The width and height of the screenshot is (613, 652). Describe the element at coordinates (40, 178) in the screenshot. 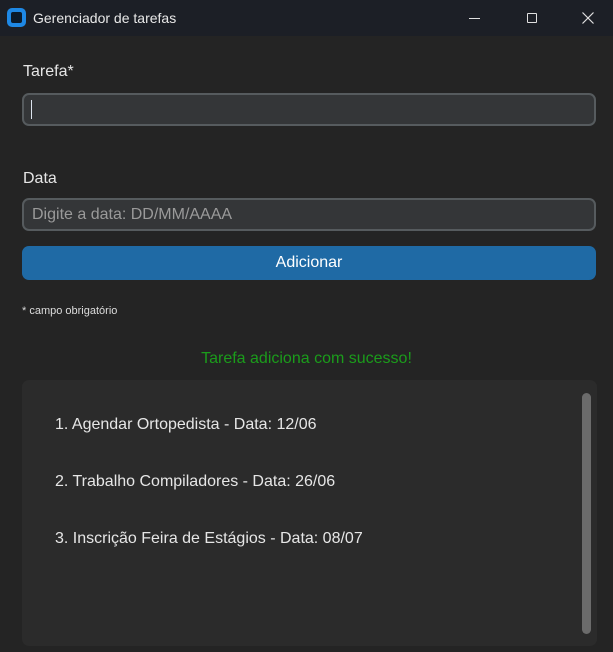

I see `data-label: Data` at that location.